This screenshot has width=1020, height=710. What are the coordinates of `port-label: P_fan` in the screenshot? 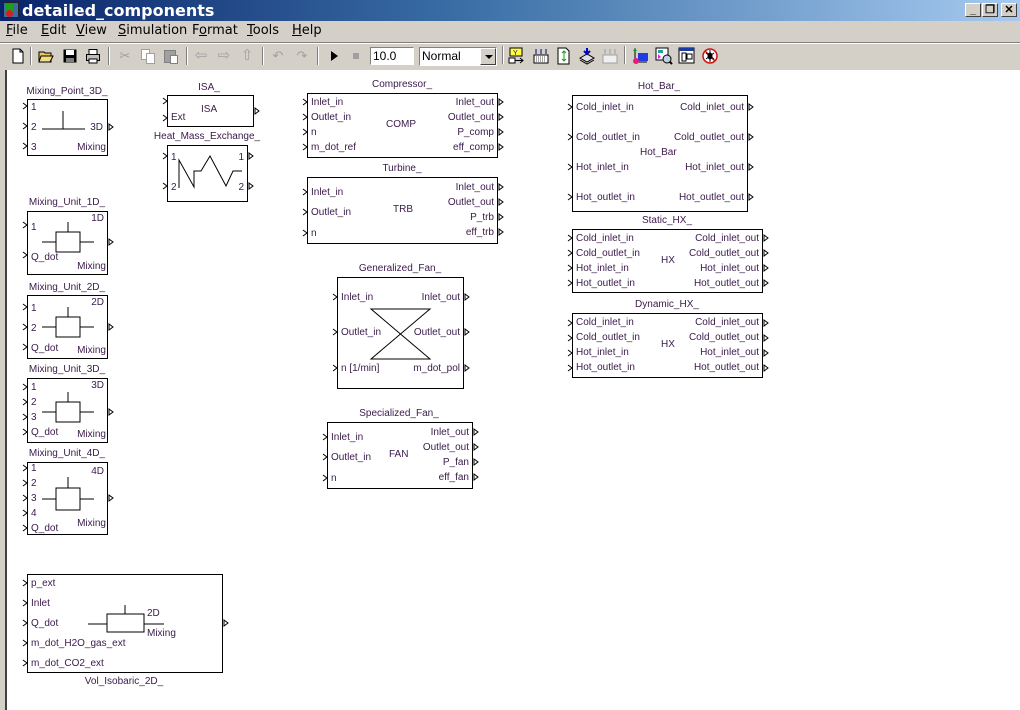 It's located at (455, 462).